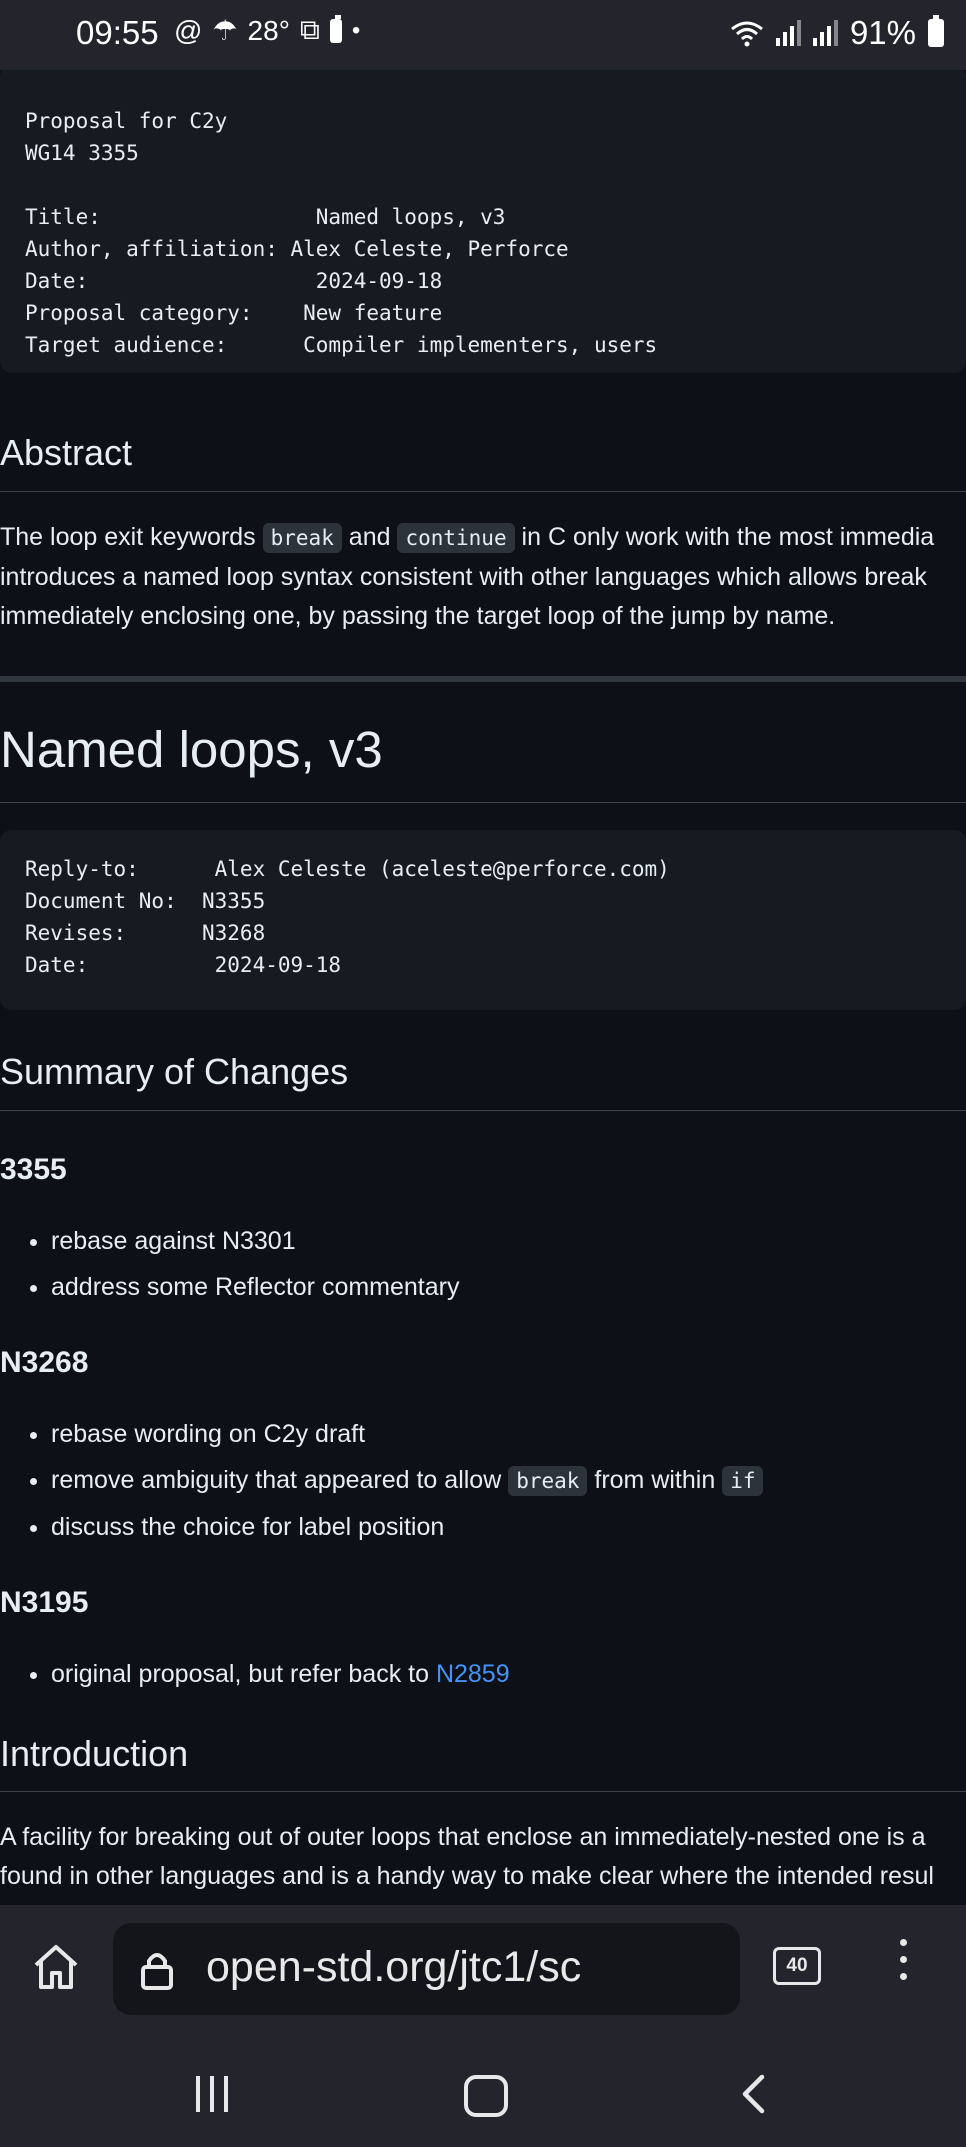  Describe the element at coordinates (904, 1964) in the screenshot. I see `menu-icon` at that location.